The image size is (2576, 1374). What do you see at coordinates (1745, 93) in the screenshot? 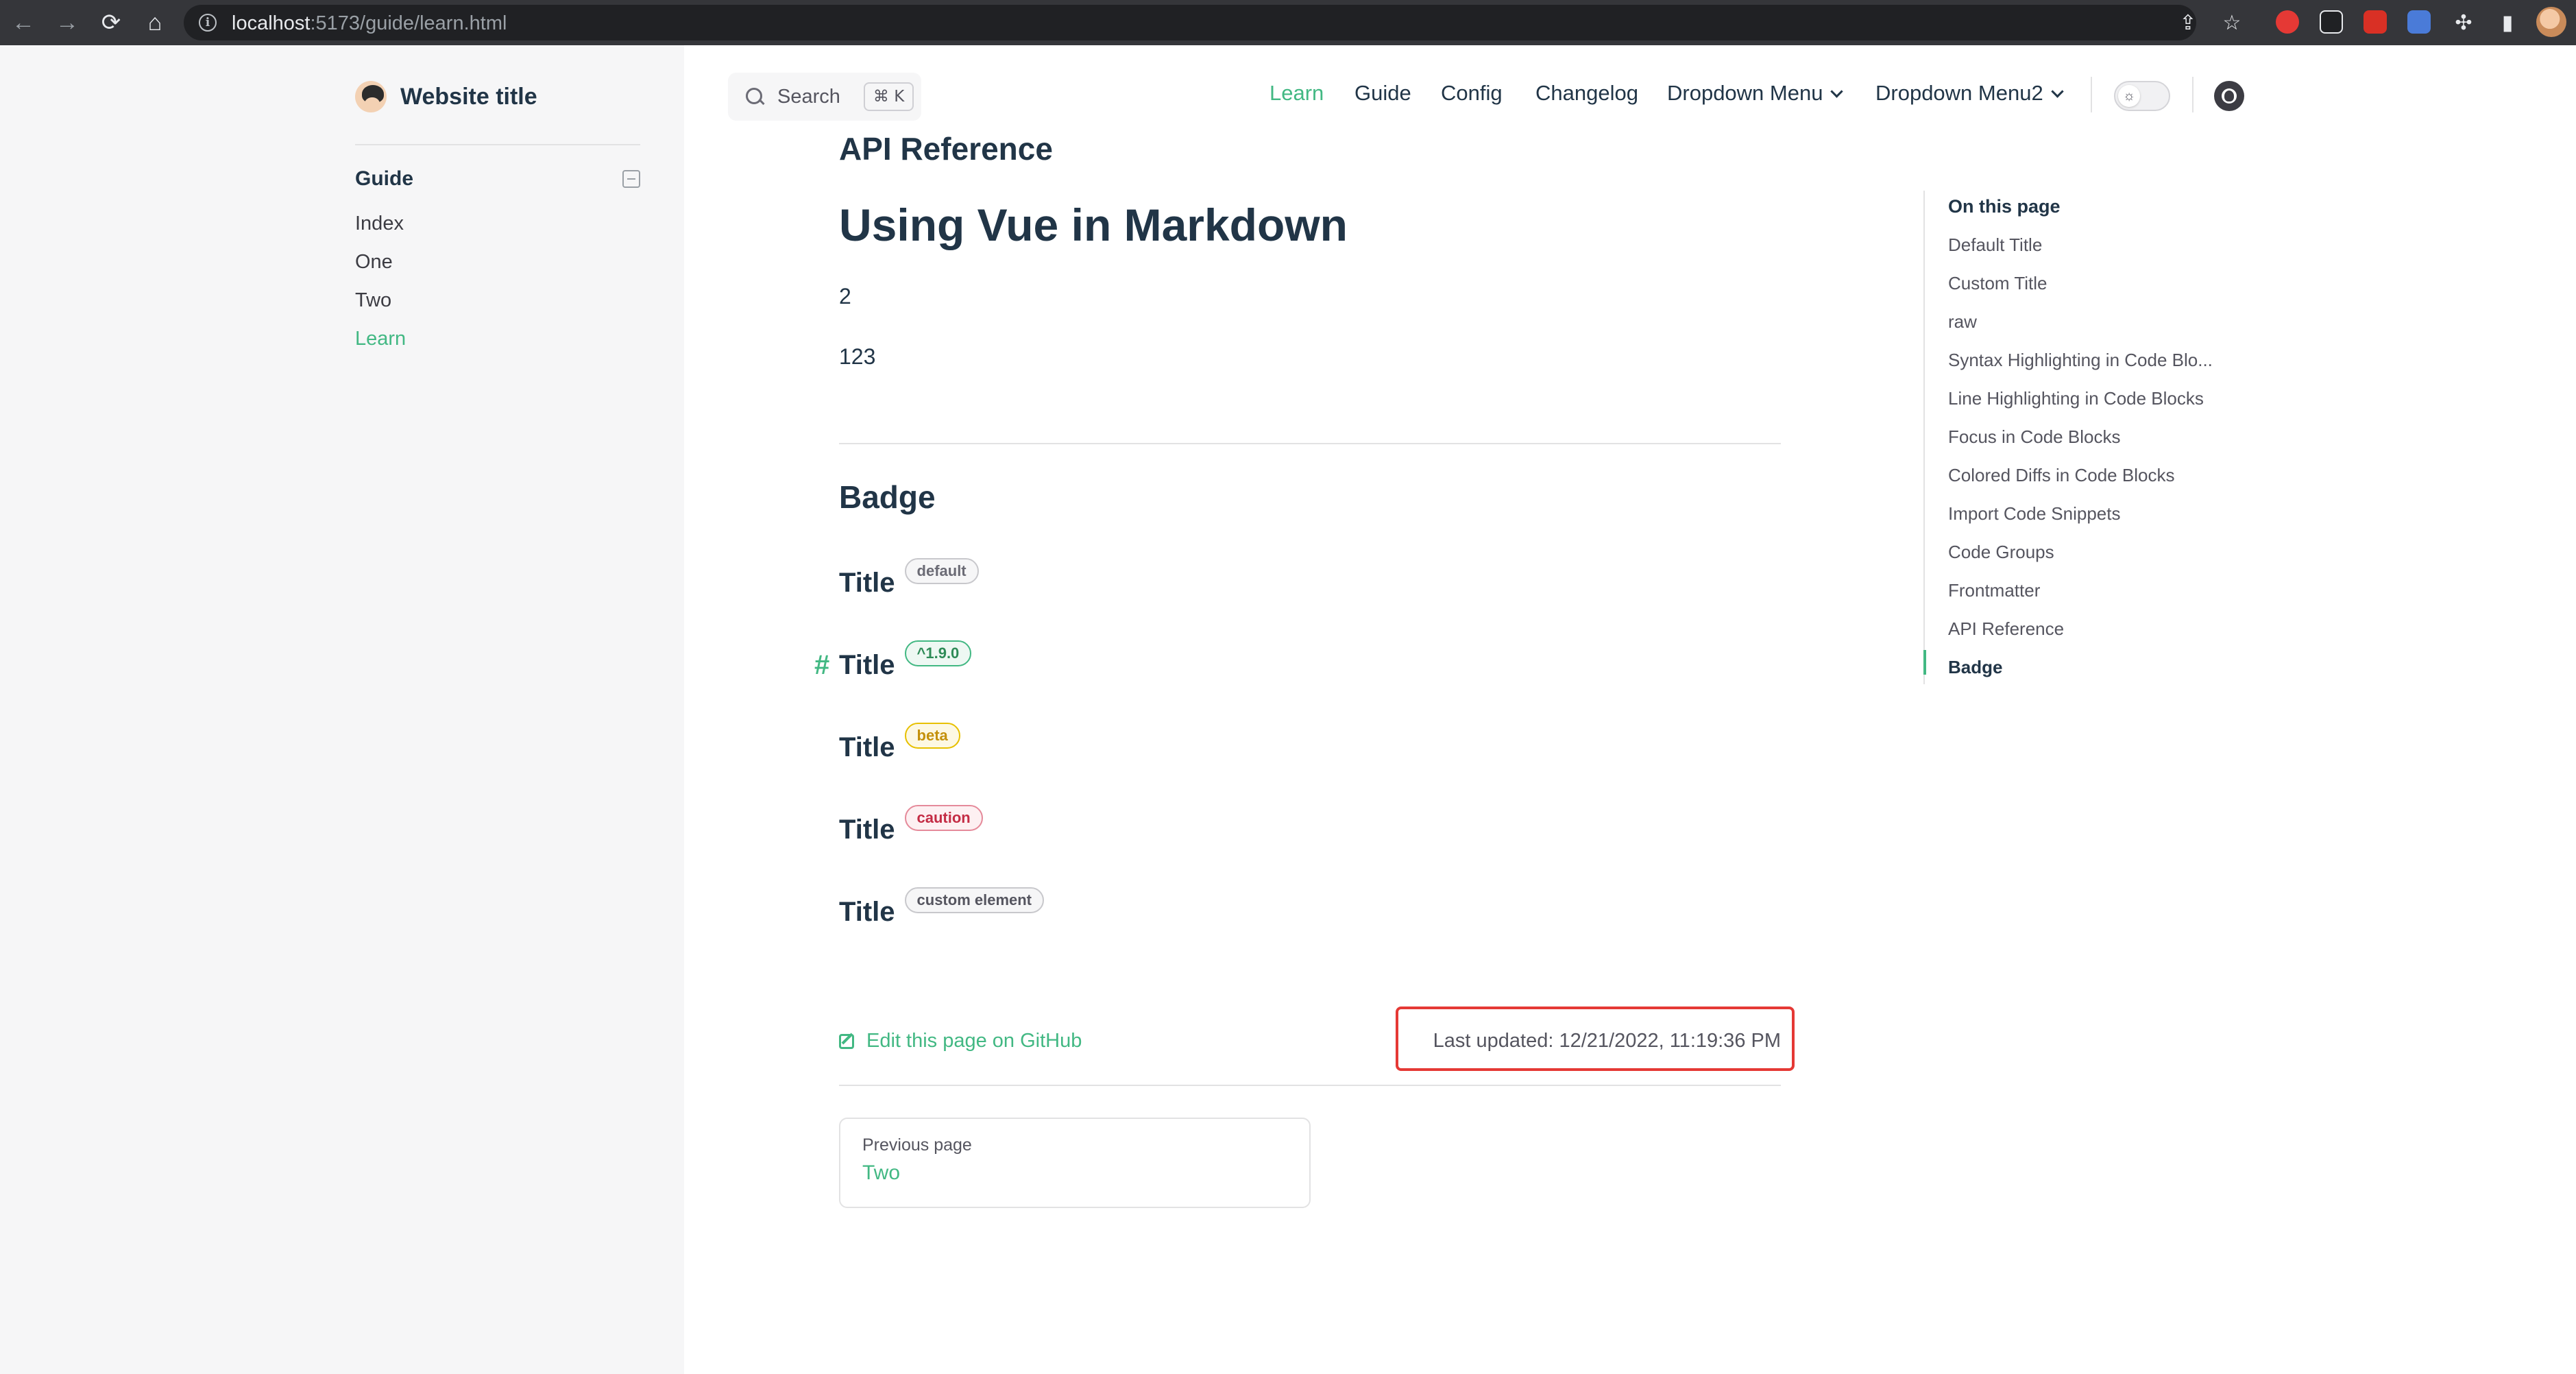
I see `nav-dropdown-menu-label: Dropdown Menu` at bounding box center [1745, 93].